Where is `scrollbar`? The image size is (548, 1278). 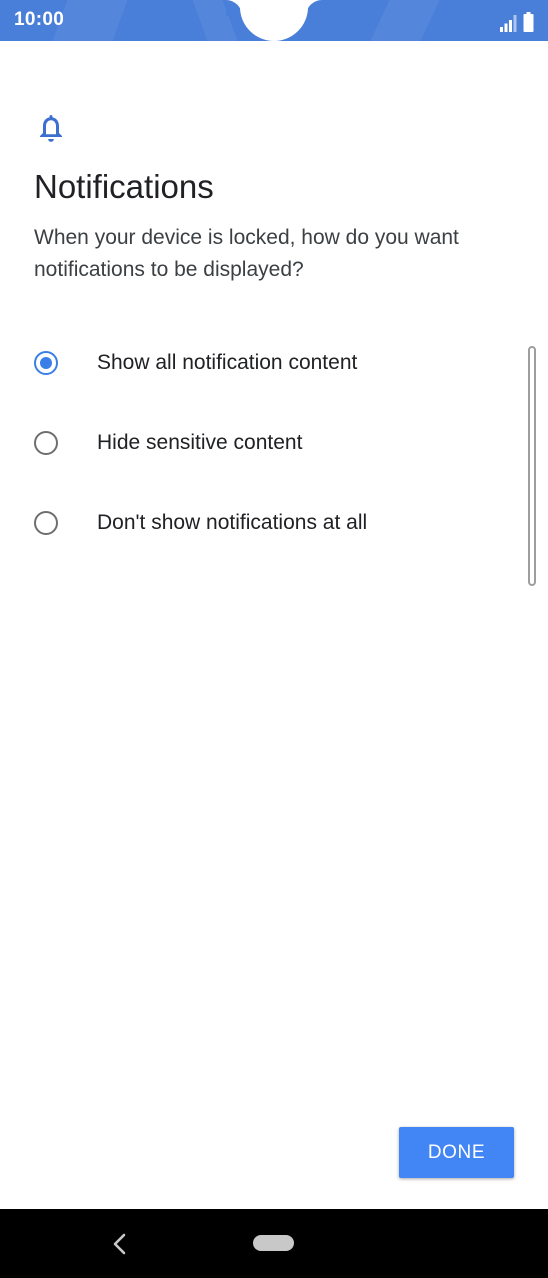 scrollbar is located at coordinates (532, 466).